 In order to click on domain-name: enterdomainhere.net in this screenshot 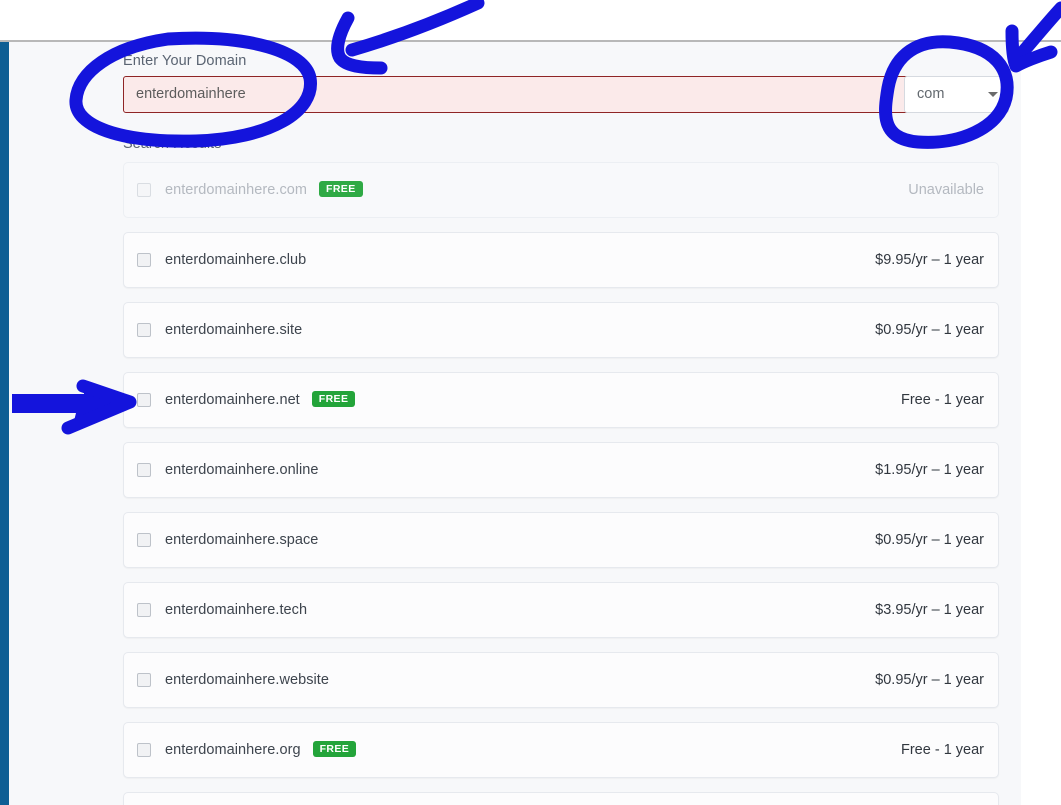, I will do `click(232, 400)`.